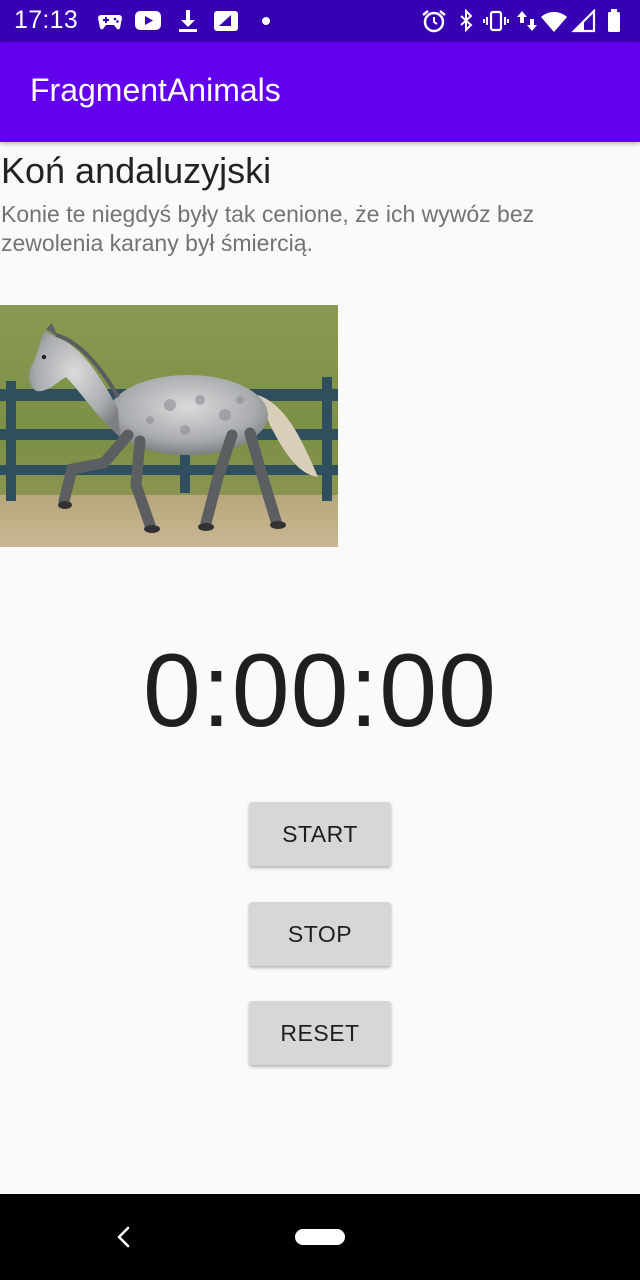  Describe the element at coordinates (155, 90) in the screenshot. I see `app-title: FragmentAnimals` at that location.